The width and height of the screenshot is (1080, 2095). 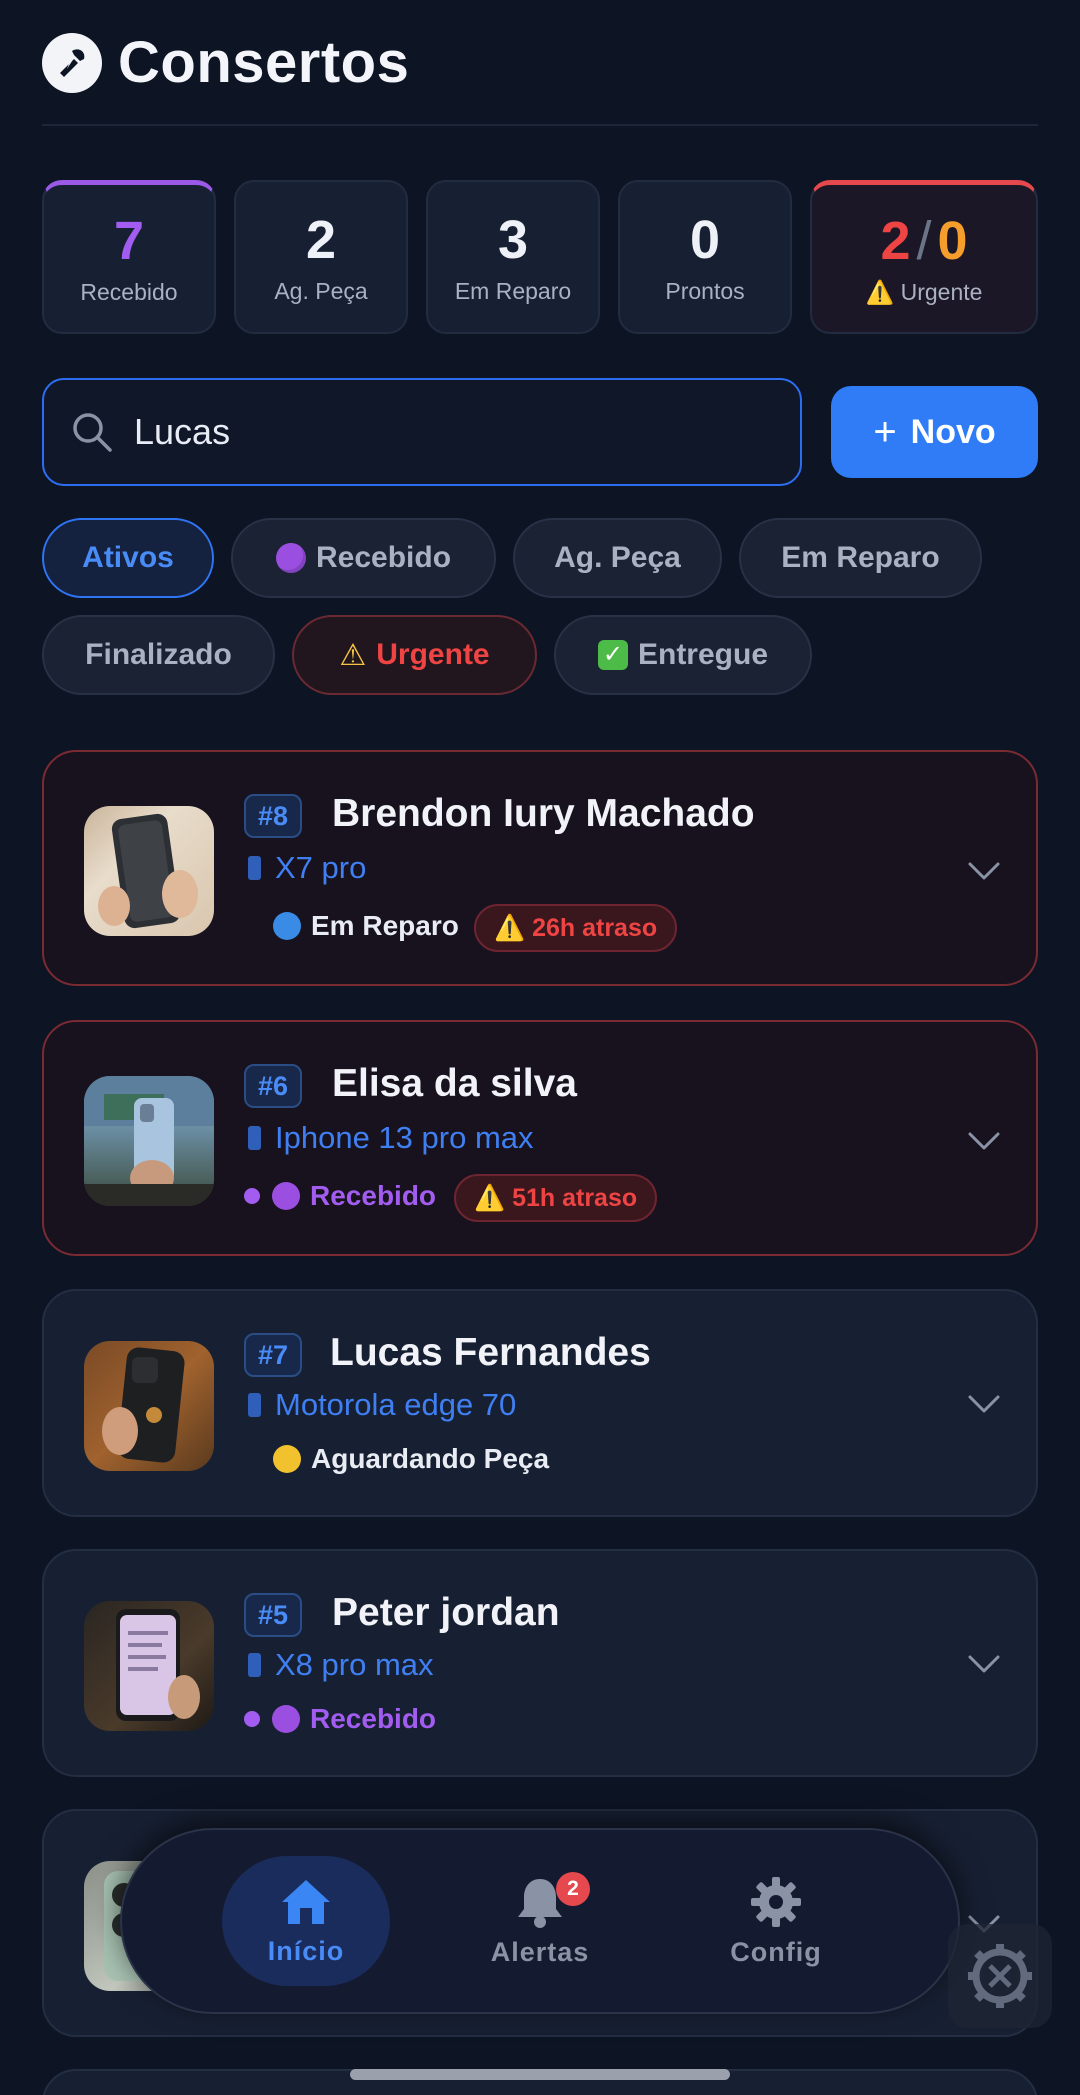 What do you see at coordinates (776, 1951) in the screenshot?
I see `nav-config-label: Config` at bounding box center [776, 1951].